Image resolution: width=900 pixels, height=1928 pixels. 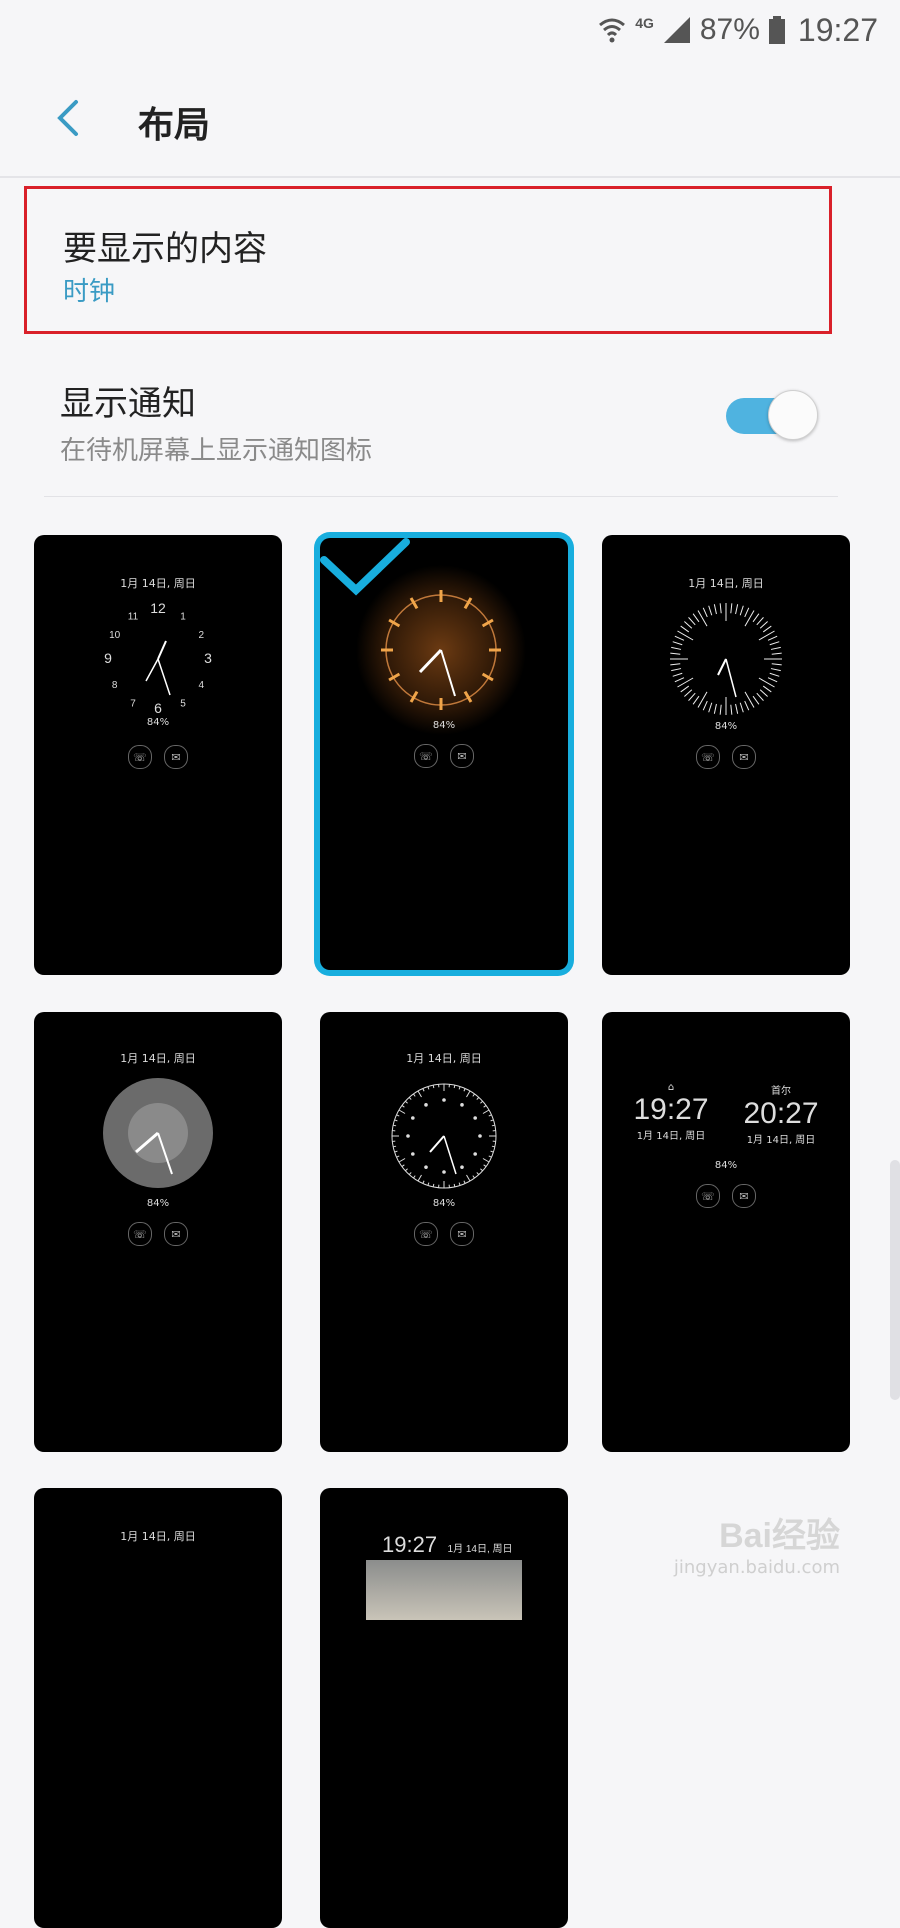 I want to click on photo-clock-date: 1月 14日, 周日, so click(x=480, y=1549).